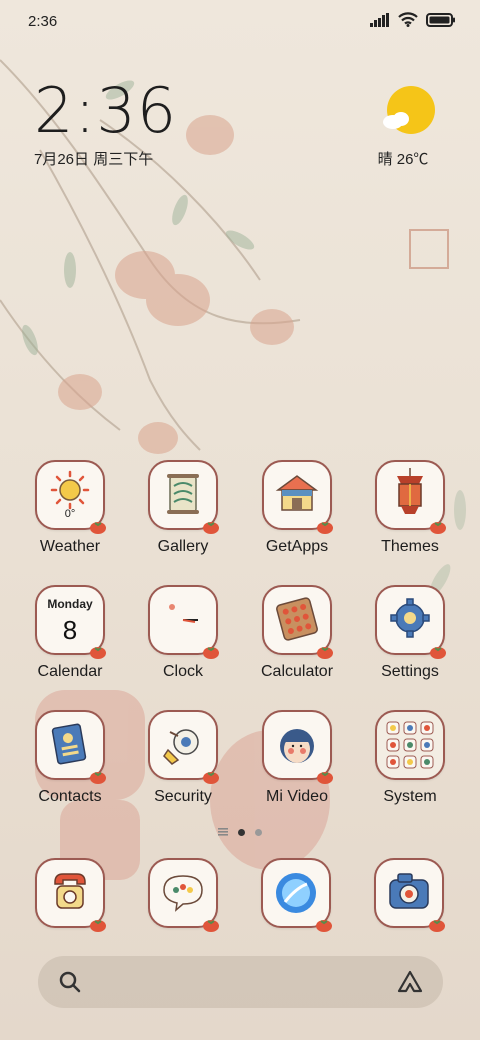  Describe the element at coordinates (70, 796) in the screenshot. I see `app-label: Contacts` at that location.